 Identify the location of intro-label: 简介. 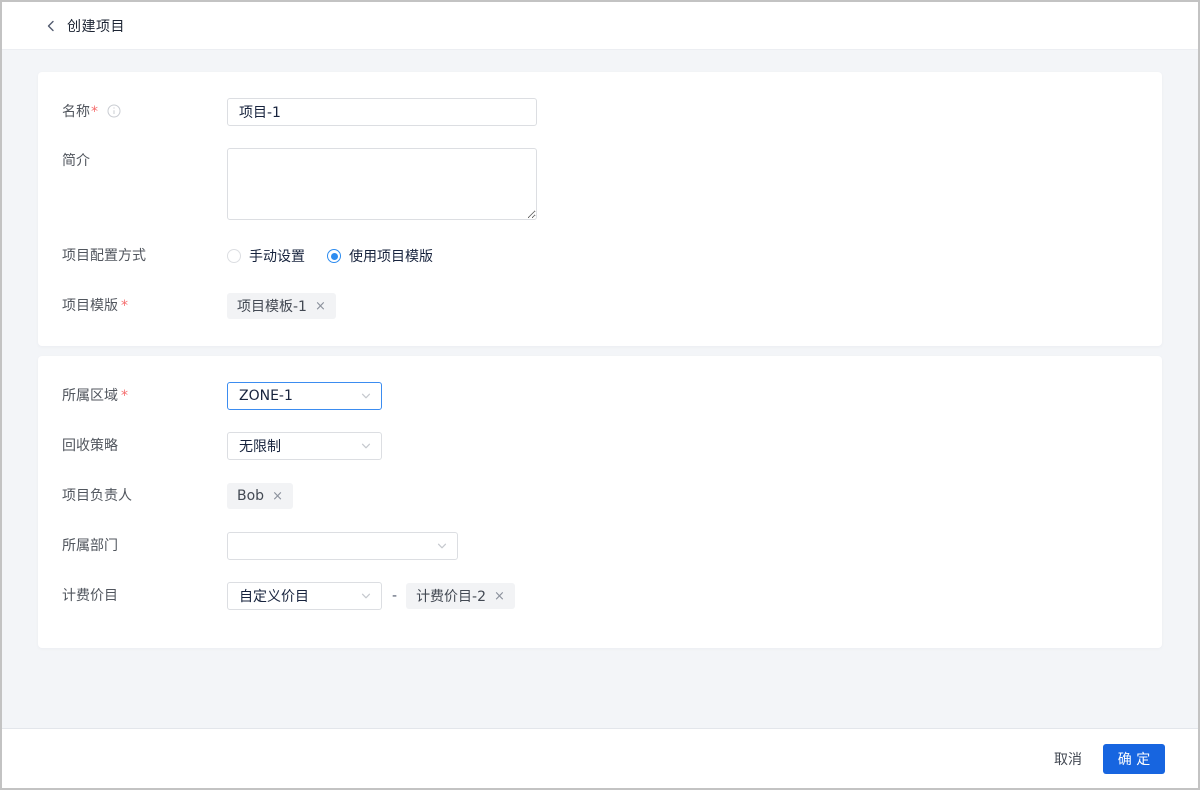
(76, 161).